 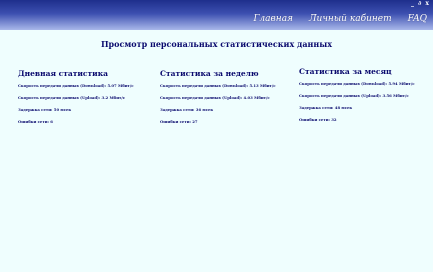 What do you see at coordinates (195, 121) in the screenshot?
I see `weekly-errors-value: 27` at bounding box center [195, 121].